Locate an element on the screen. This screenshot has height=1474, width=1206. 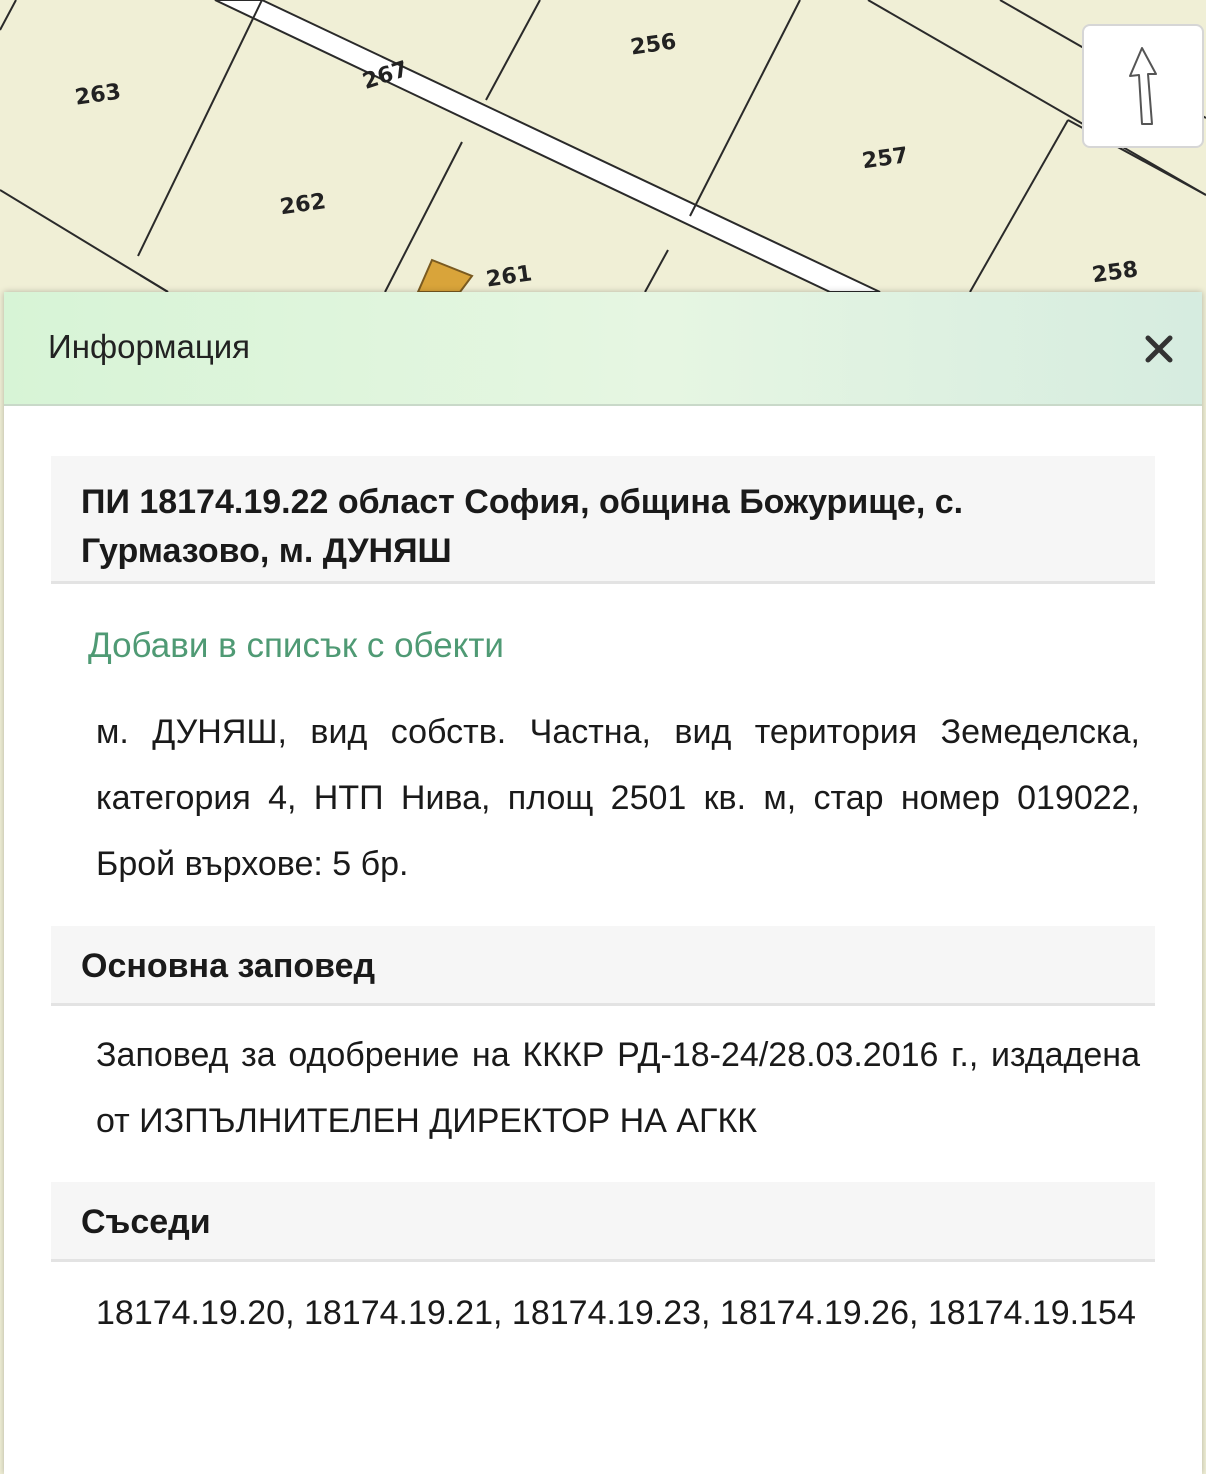
neighbors-heading: Съседи is located at coordinates (603, 1222).